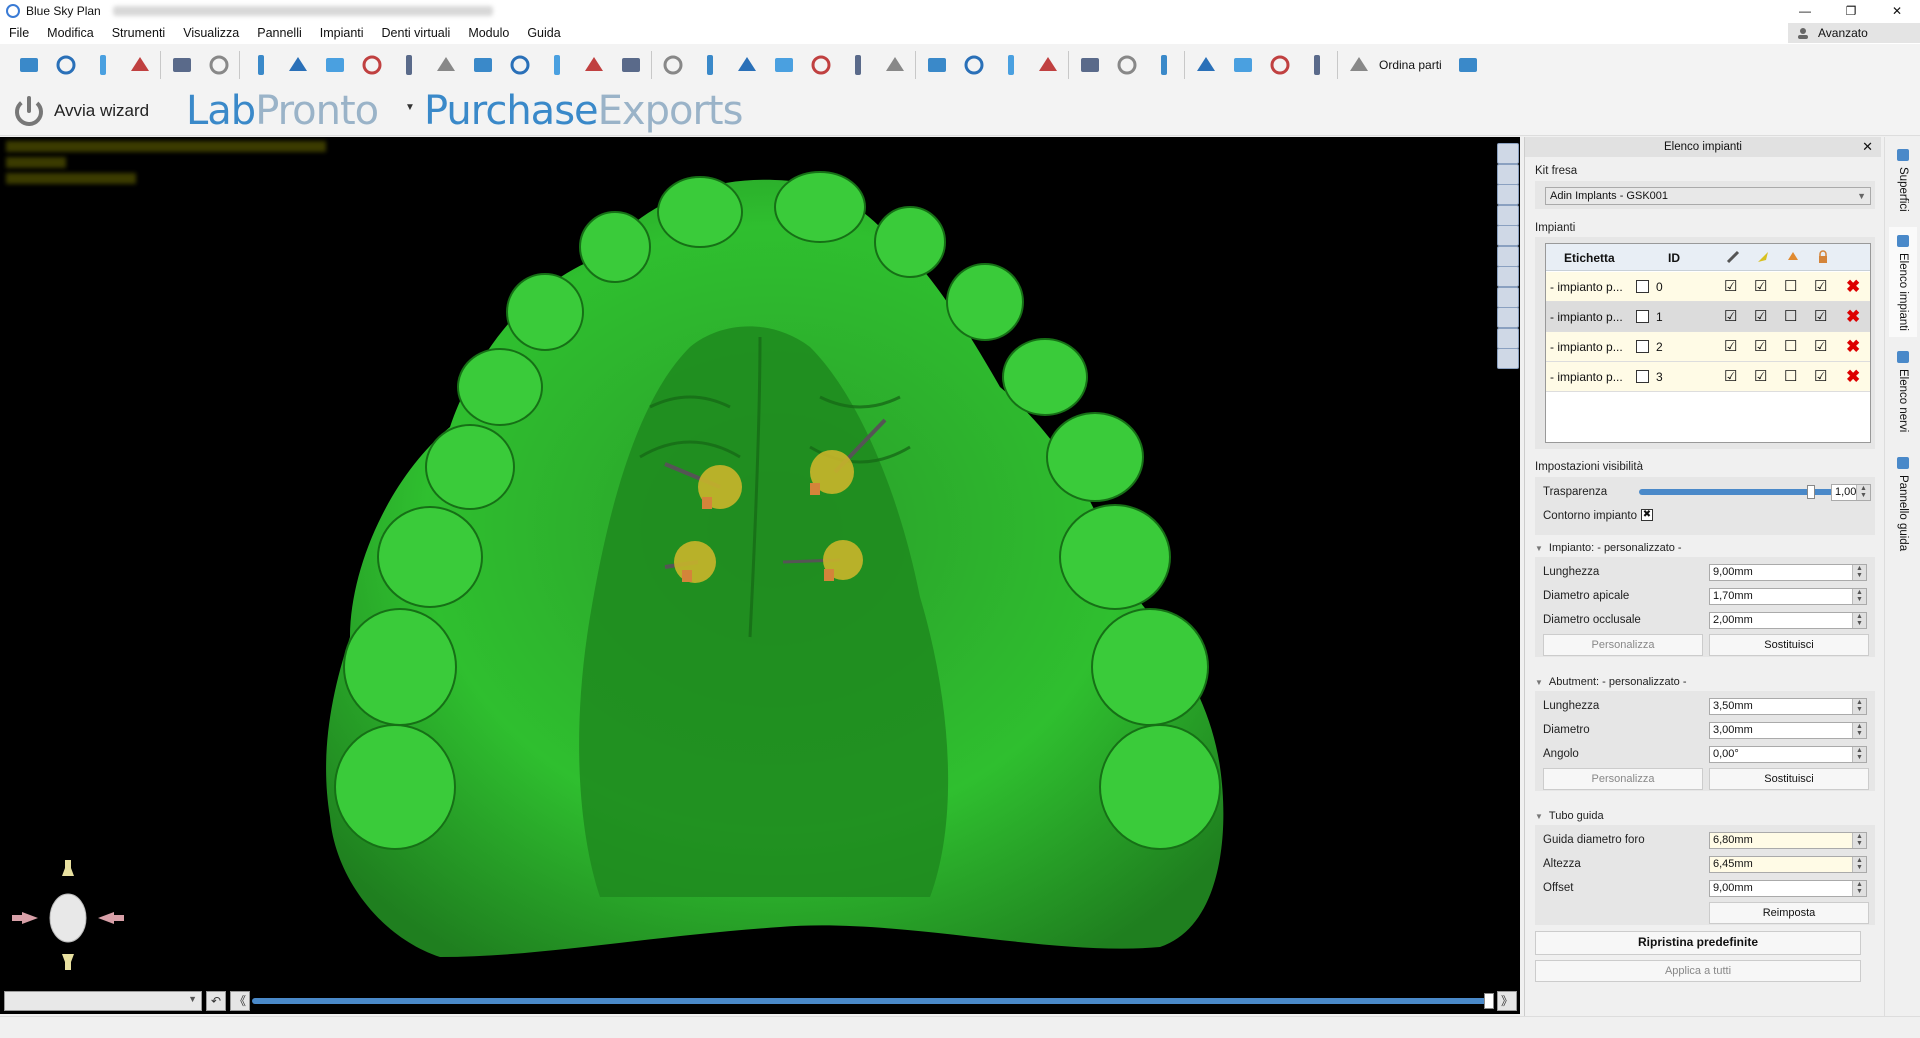 The image size is (1920, 1038). I want to click on redo-button, so click(218, 65).